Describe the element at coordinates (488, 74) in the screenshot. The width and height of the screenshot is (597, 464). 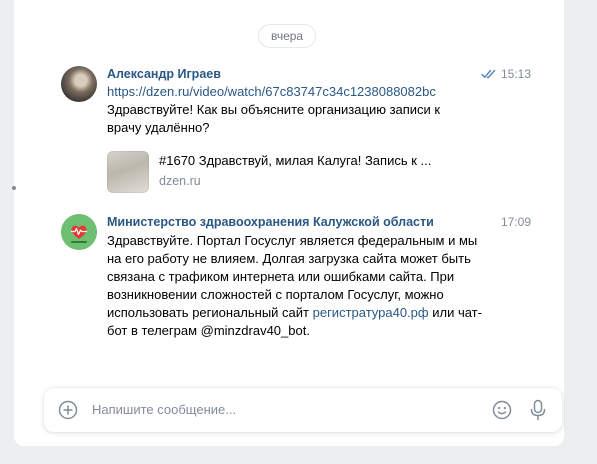
I see `double-check-icon` at that location.